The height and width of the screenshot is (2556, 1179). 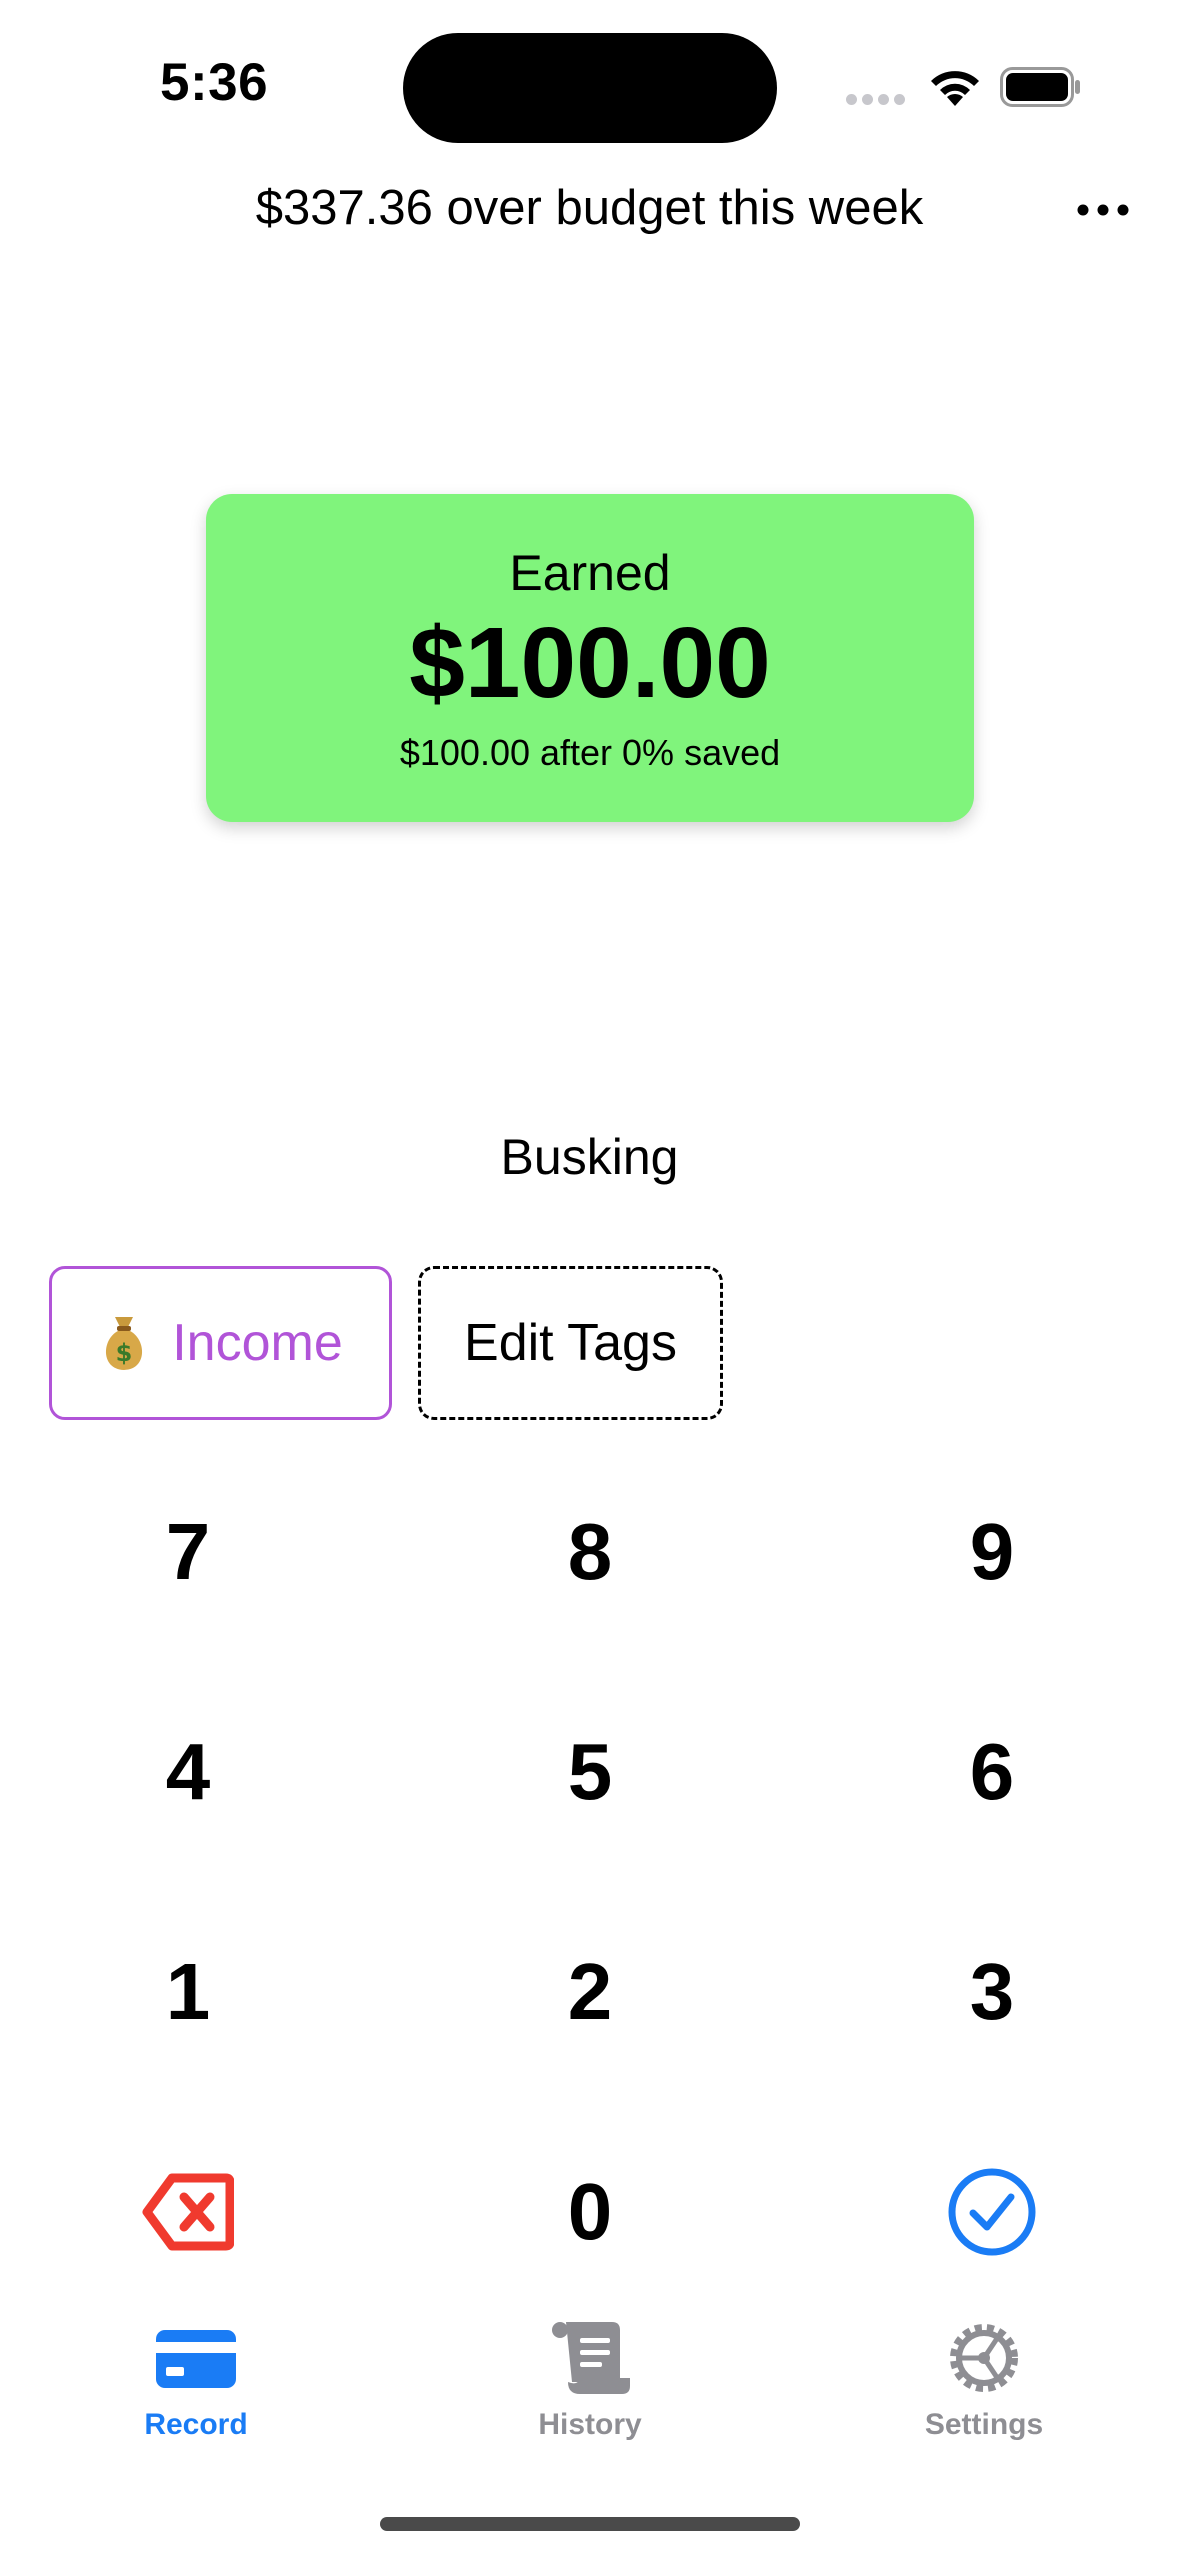 I want to click on tab-settings: Settings, so click(x=984, y=2390).